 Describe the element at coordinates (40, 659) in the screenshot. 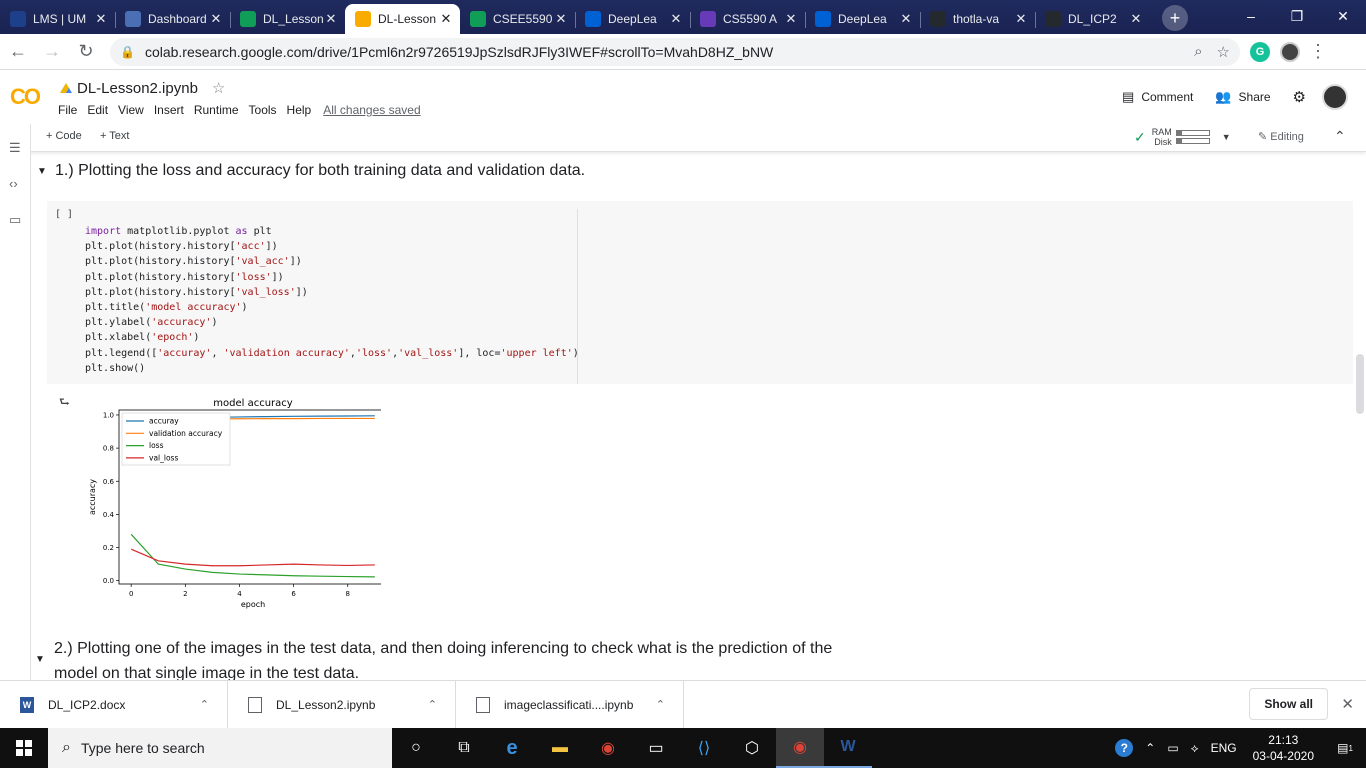

I see `collapse-section-2-icon: ▼` at that location.